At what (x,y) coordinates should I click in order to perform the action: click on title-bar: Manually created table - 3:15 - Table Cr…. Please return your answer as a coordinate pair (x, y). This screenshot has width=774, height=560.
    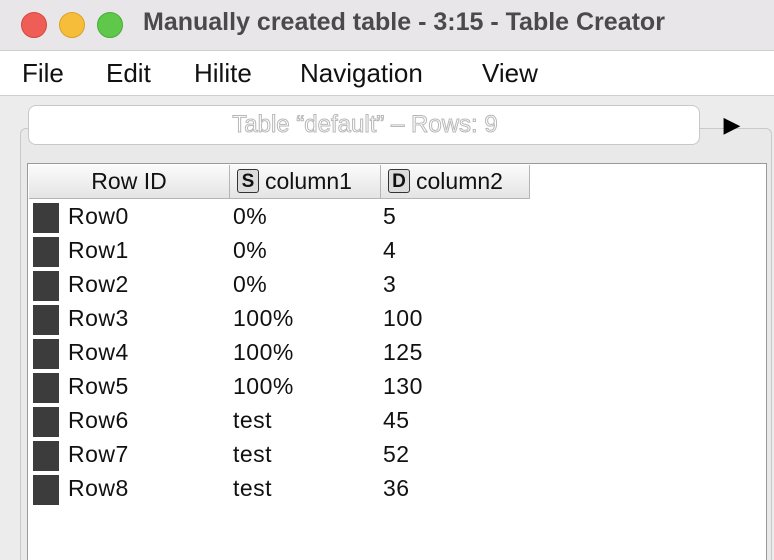
    Looking at the image, I should click on (387, 25).